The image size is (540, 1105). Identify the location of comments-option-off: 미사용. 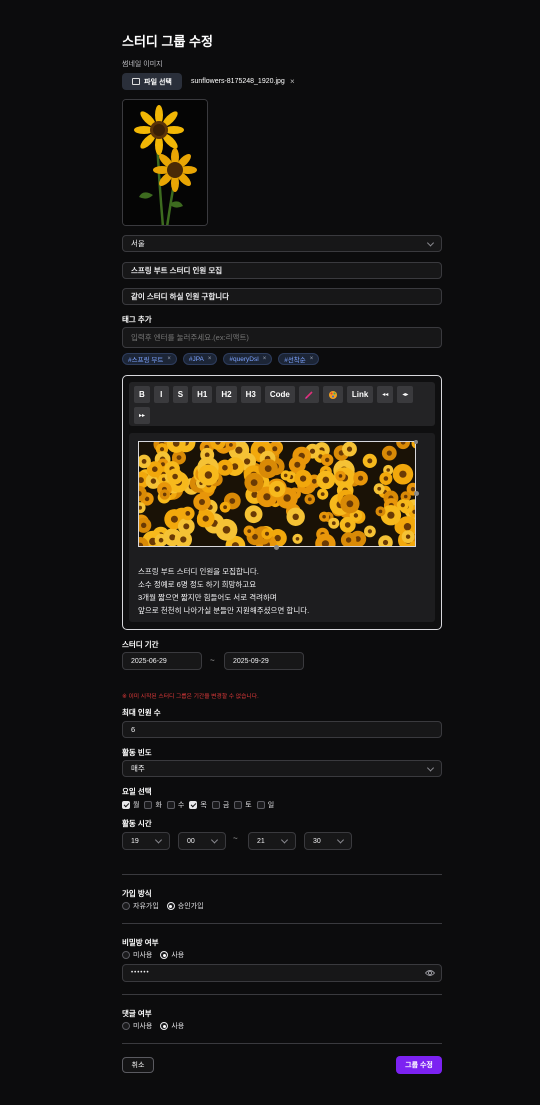
(137, 1026).